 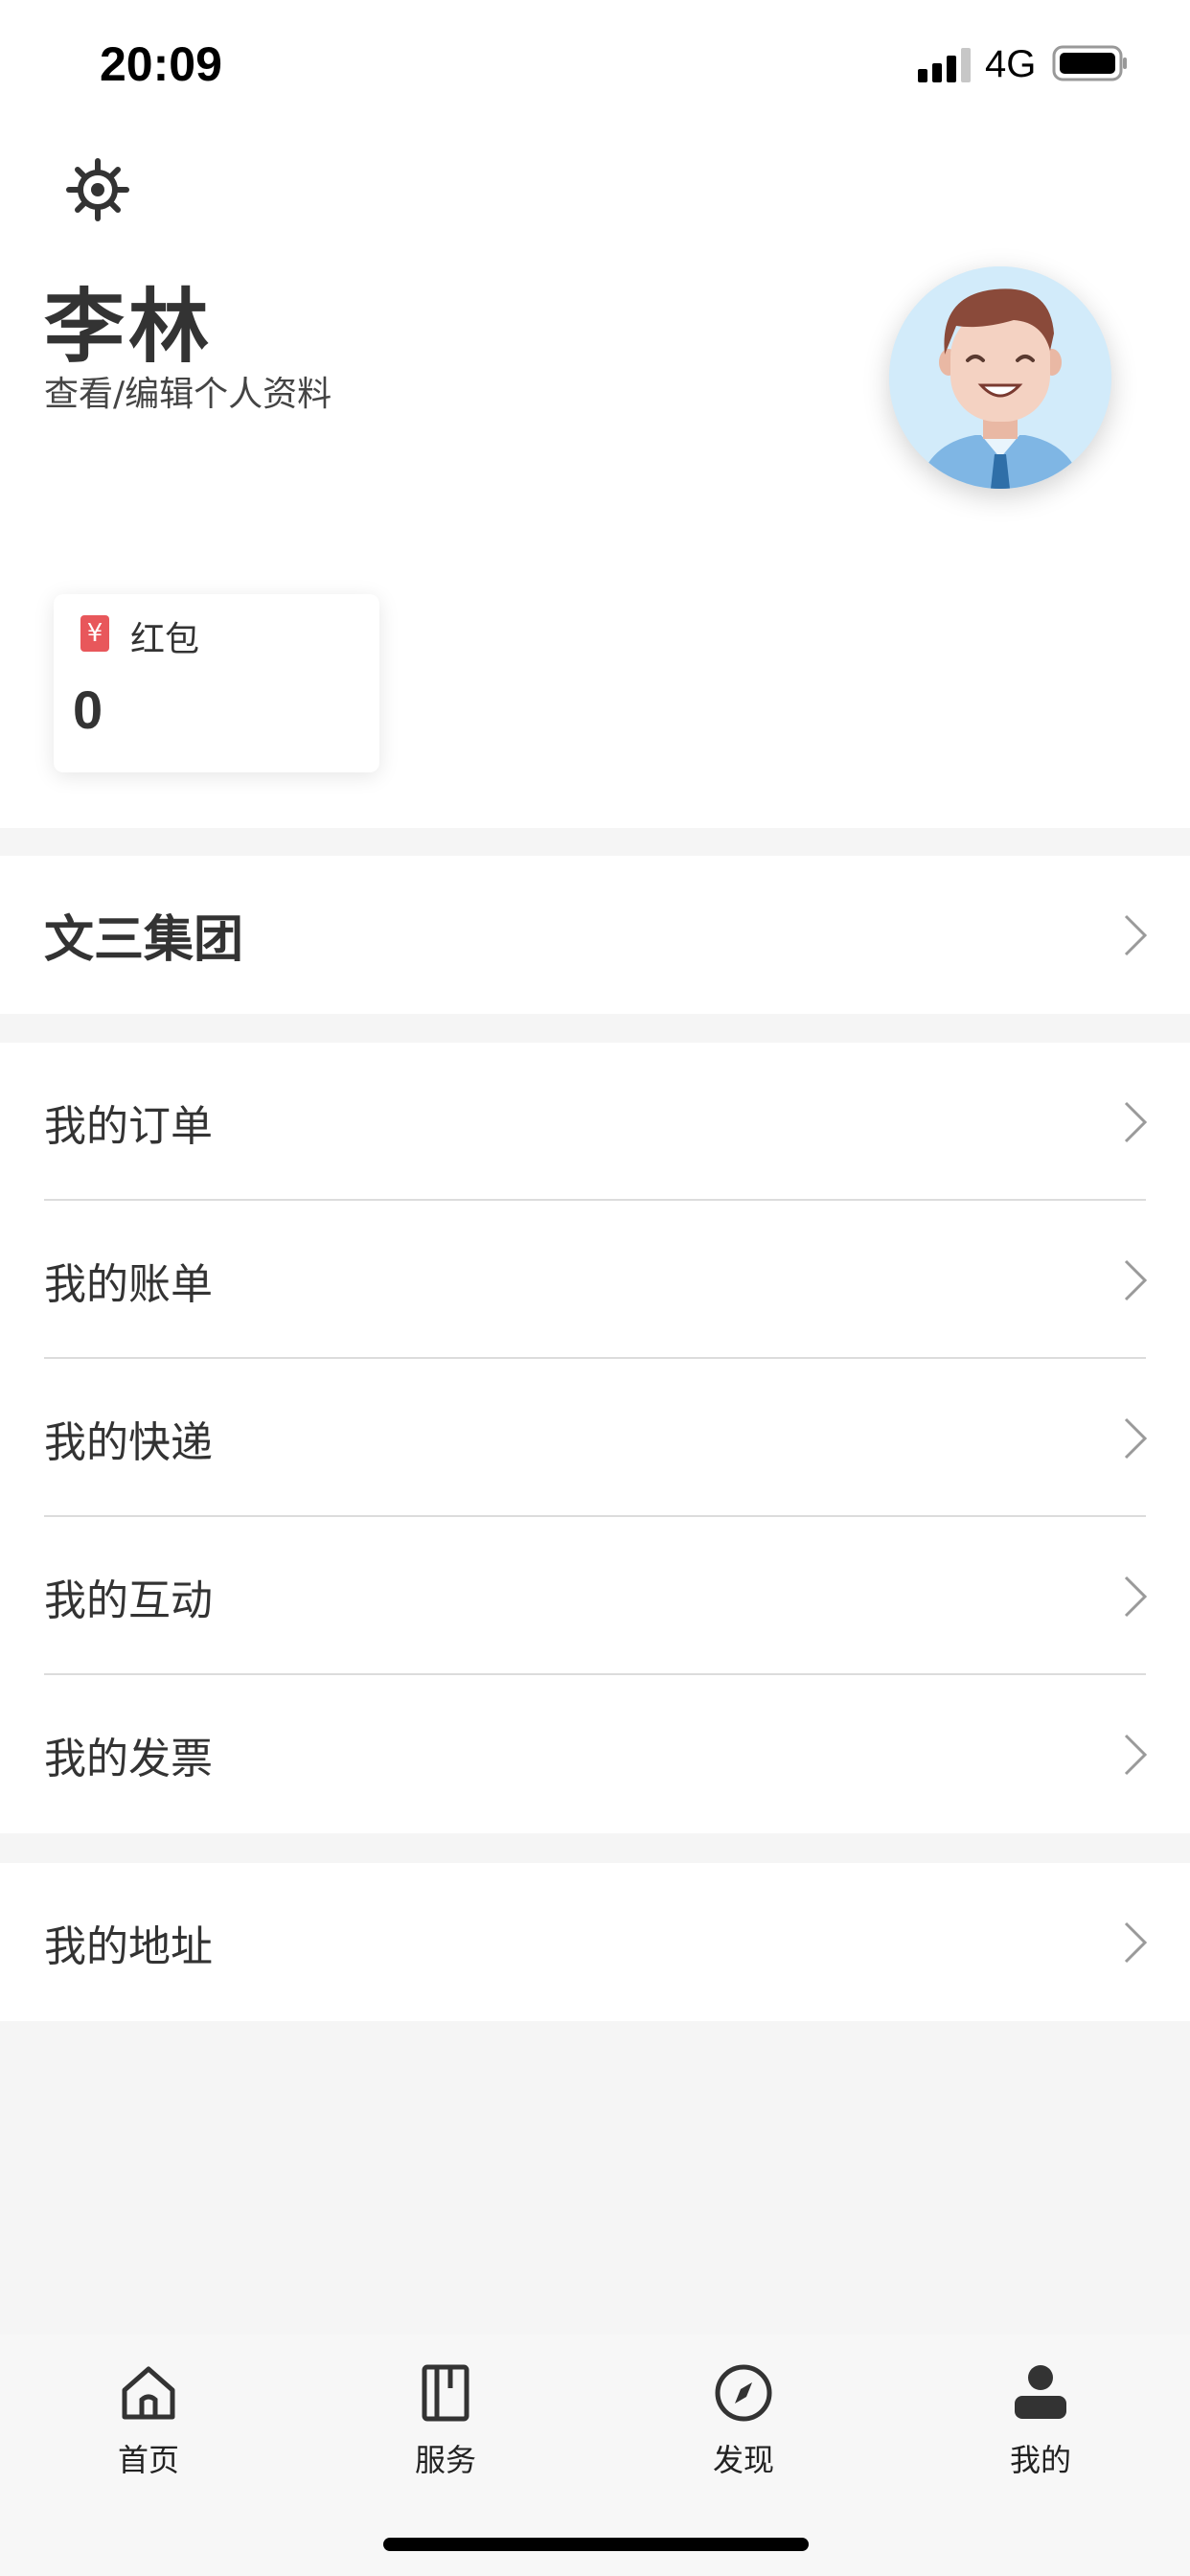 What do you see at coordinates (595, 1596) in the screenshot?
I see `menu-item-interactions: 我的互动` at bounding box center [595, 1596].